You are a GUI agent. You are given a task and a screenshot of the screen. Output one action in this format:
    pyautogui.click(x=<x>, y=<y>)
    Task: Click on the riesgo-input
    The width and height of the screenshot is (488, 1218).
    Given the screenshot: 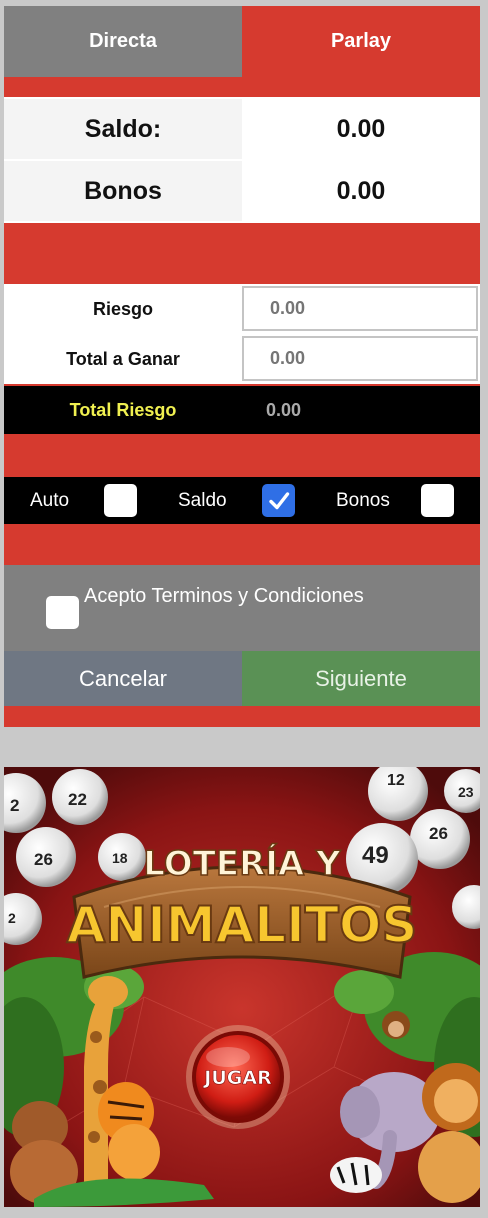 What is the action you would take?
    pyautogui.click(x=360, y=308)
    